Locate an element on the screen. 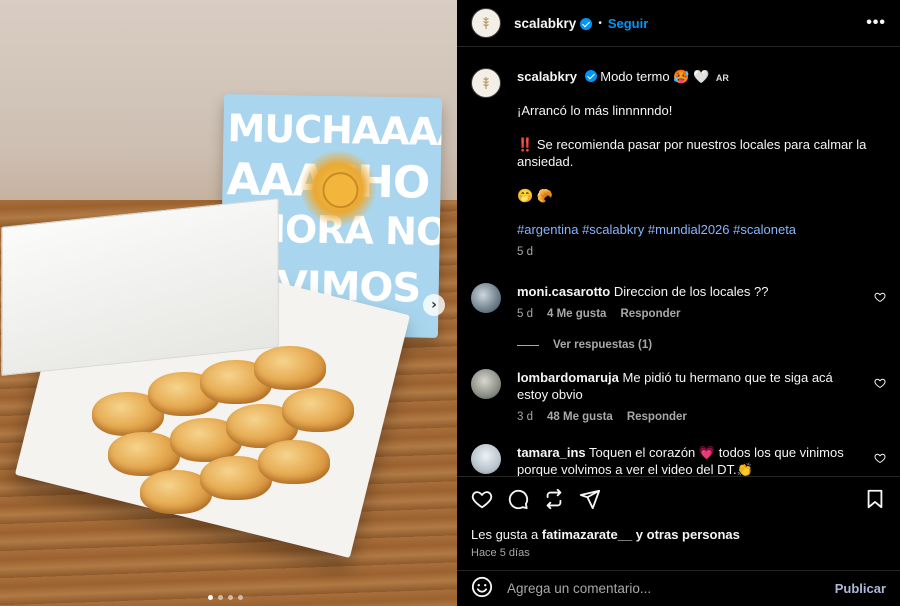  comment-text: Direccion de los locales ?? is located at coordinates (691, 291).